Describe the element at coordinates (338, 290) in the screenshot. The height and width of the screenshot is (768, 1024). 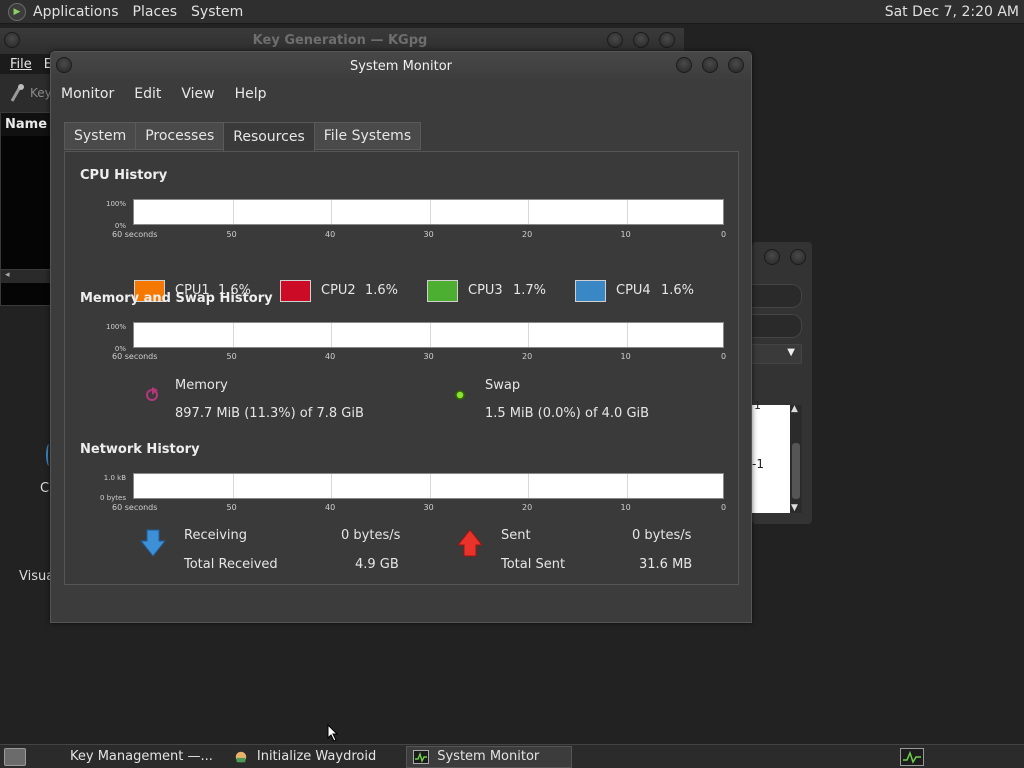
I see `cpu2-label: CPU2` at that location.